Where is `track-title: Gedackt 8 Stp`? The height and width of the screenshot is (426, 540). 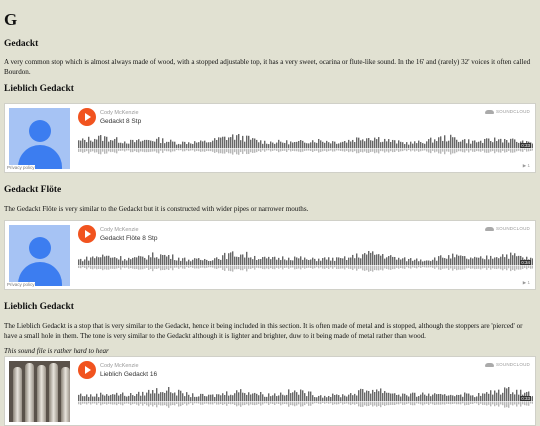
track-title: Gedackt 8 Stp is located at coordinates (120, 121).